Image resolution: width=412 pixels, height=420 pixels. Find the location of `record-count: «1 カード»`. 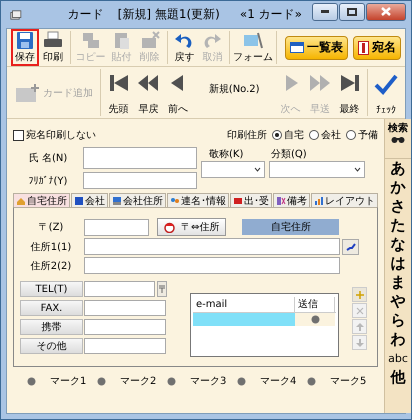

record-count: «1 カード» is located at coordinates (271, 14).